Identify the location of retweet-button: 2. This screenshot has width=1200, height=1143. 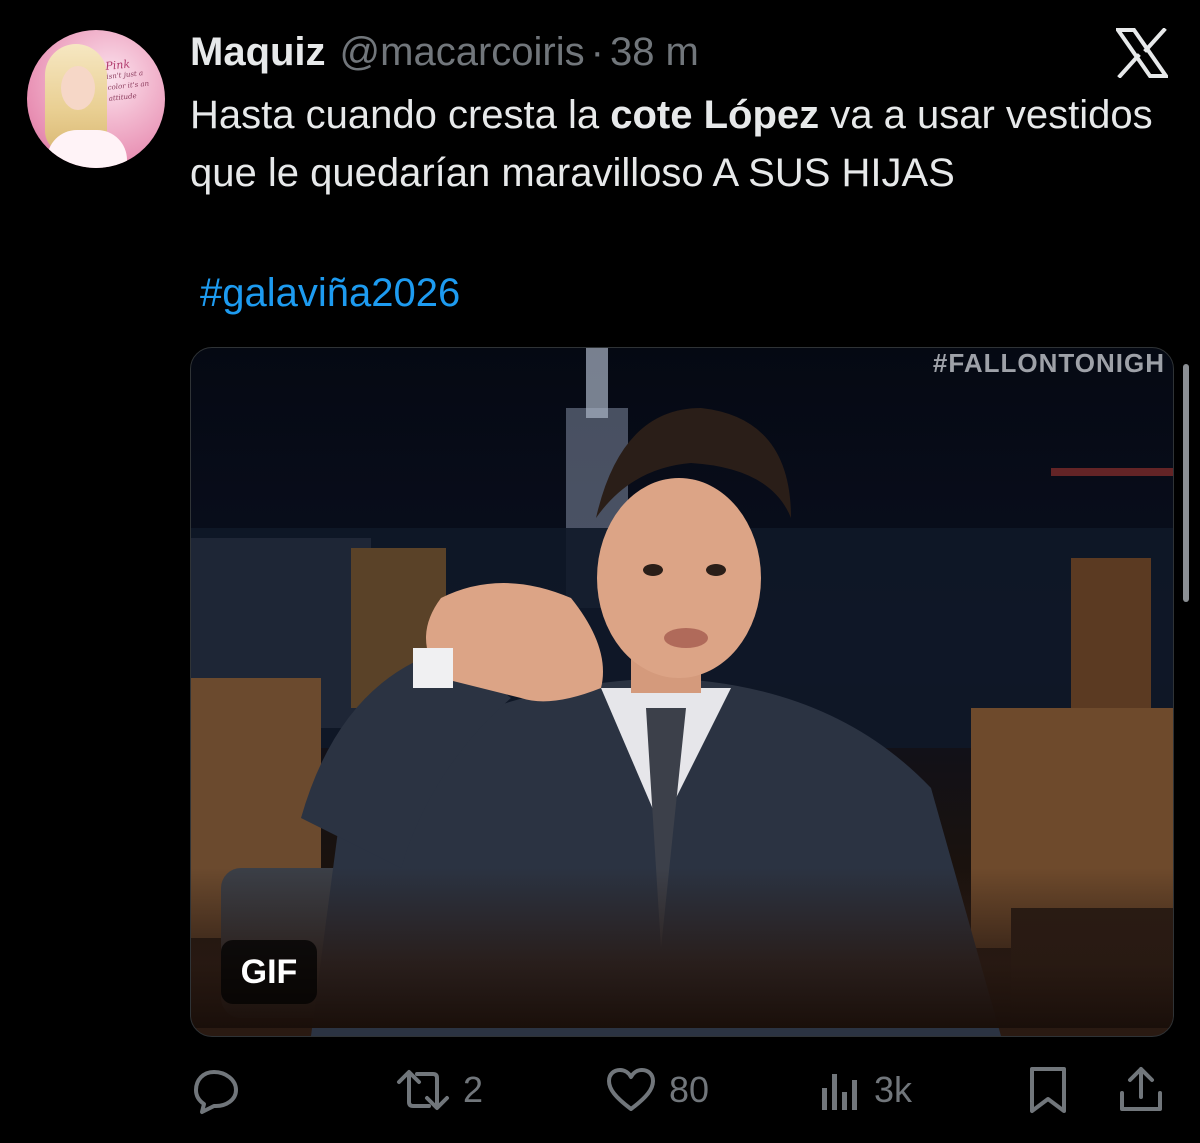
(439, 1090).